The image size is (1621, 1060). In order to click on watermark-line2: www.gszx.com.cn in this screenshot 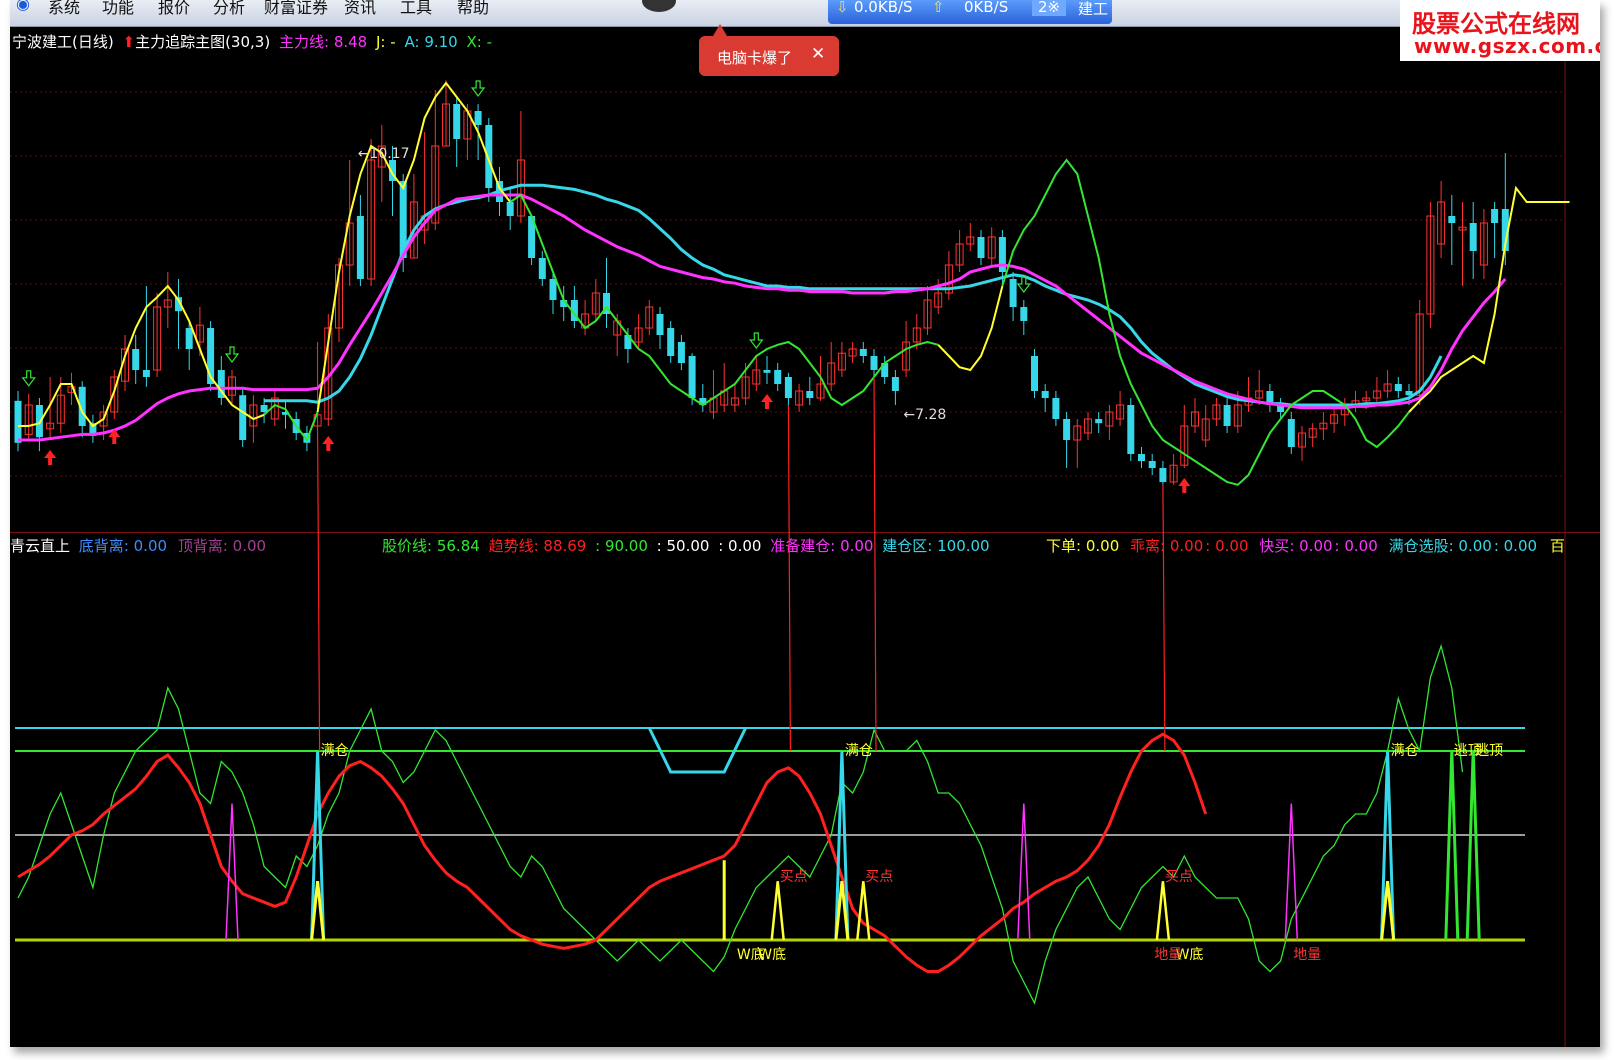, I will do `click(1507, 46)`.